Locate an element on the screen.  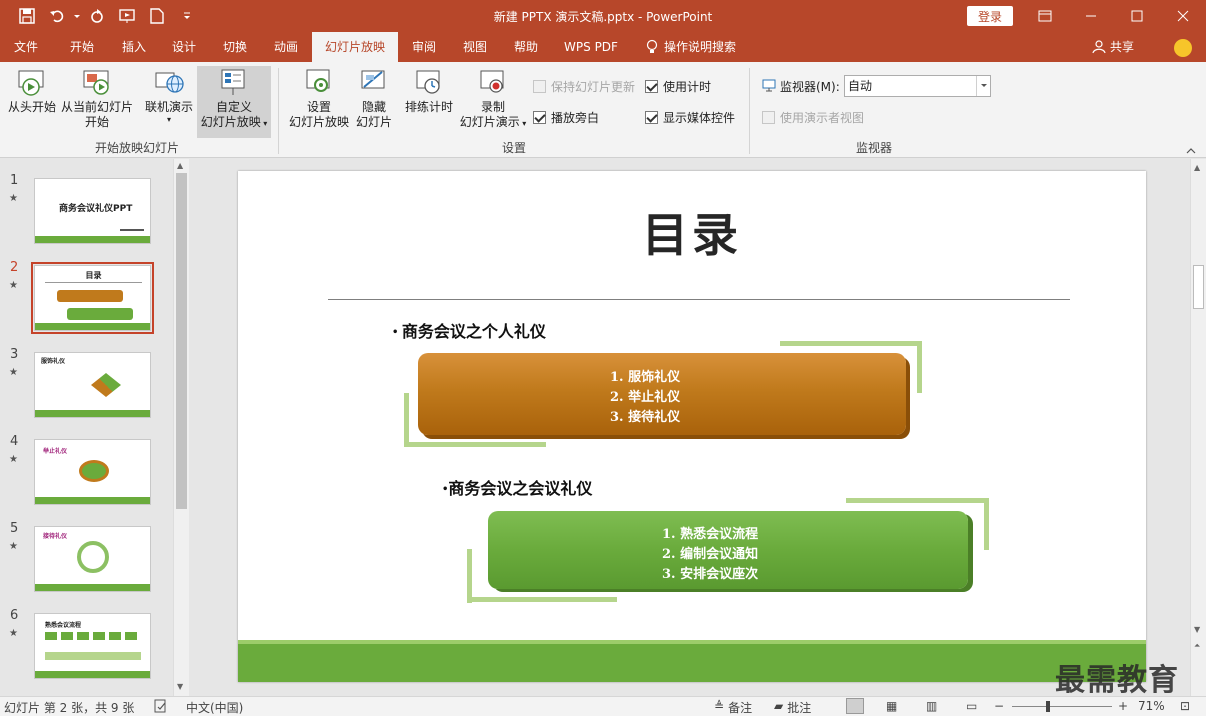
language-status: 中文(中国) is located at coordinates (214, 707).